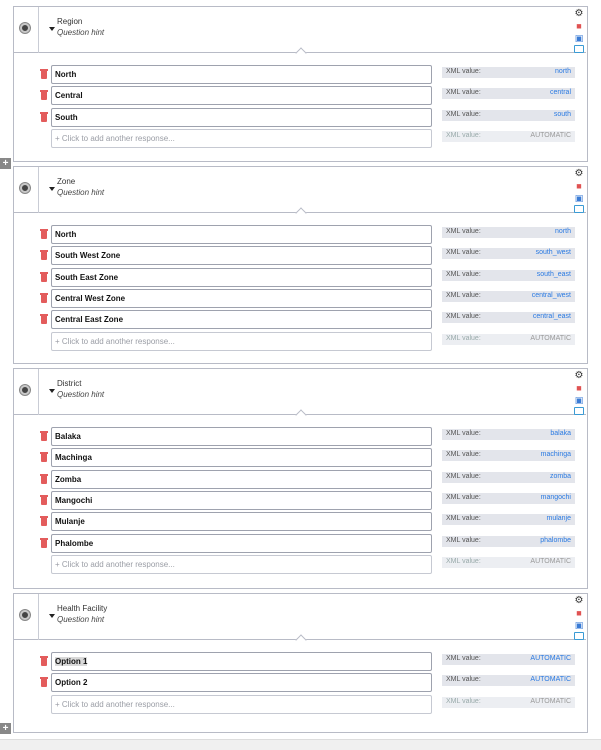 The height and width of the screenshot is (750, 601). I want to click on option-label-input: Machinga, so click(241, 458).